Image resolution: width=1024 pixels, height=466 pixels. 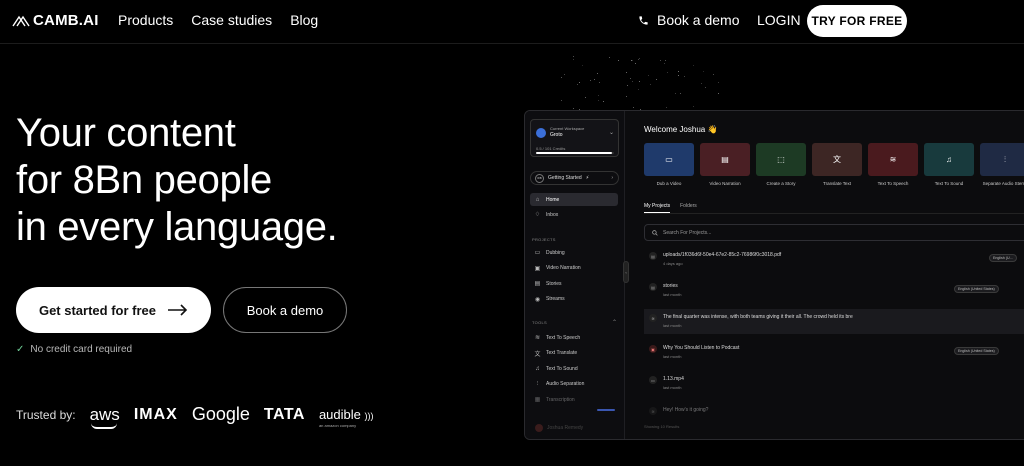 I want to click on tile-separate-audio-stems: ⫶ Separate Audio Stems, so click(x=1002, y=165).